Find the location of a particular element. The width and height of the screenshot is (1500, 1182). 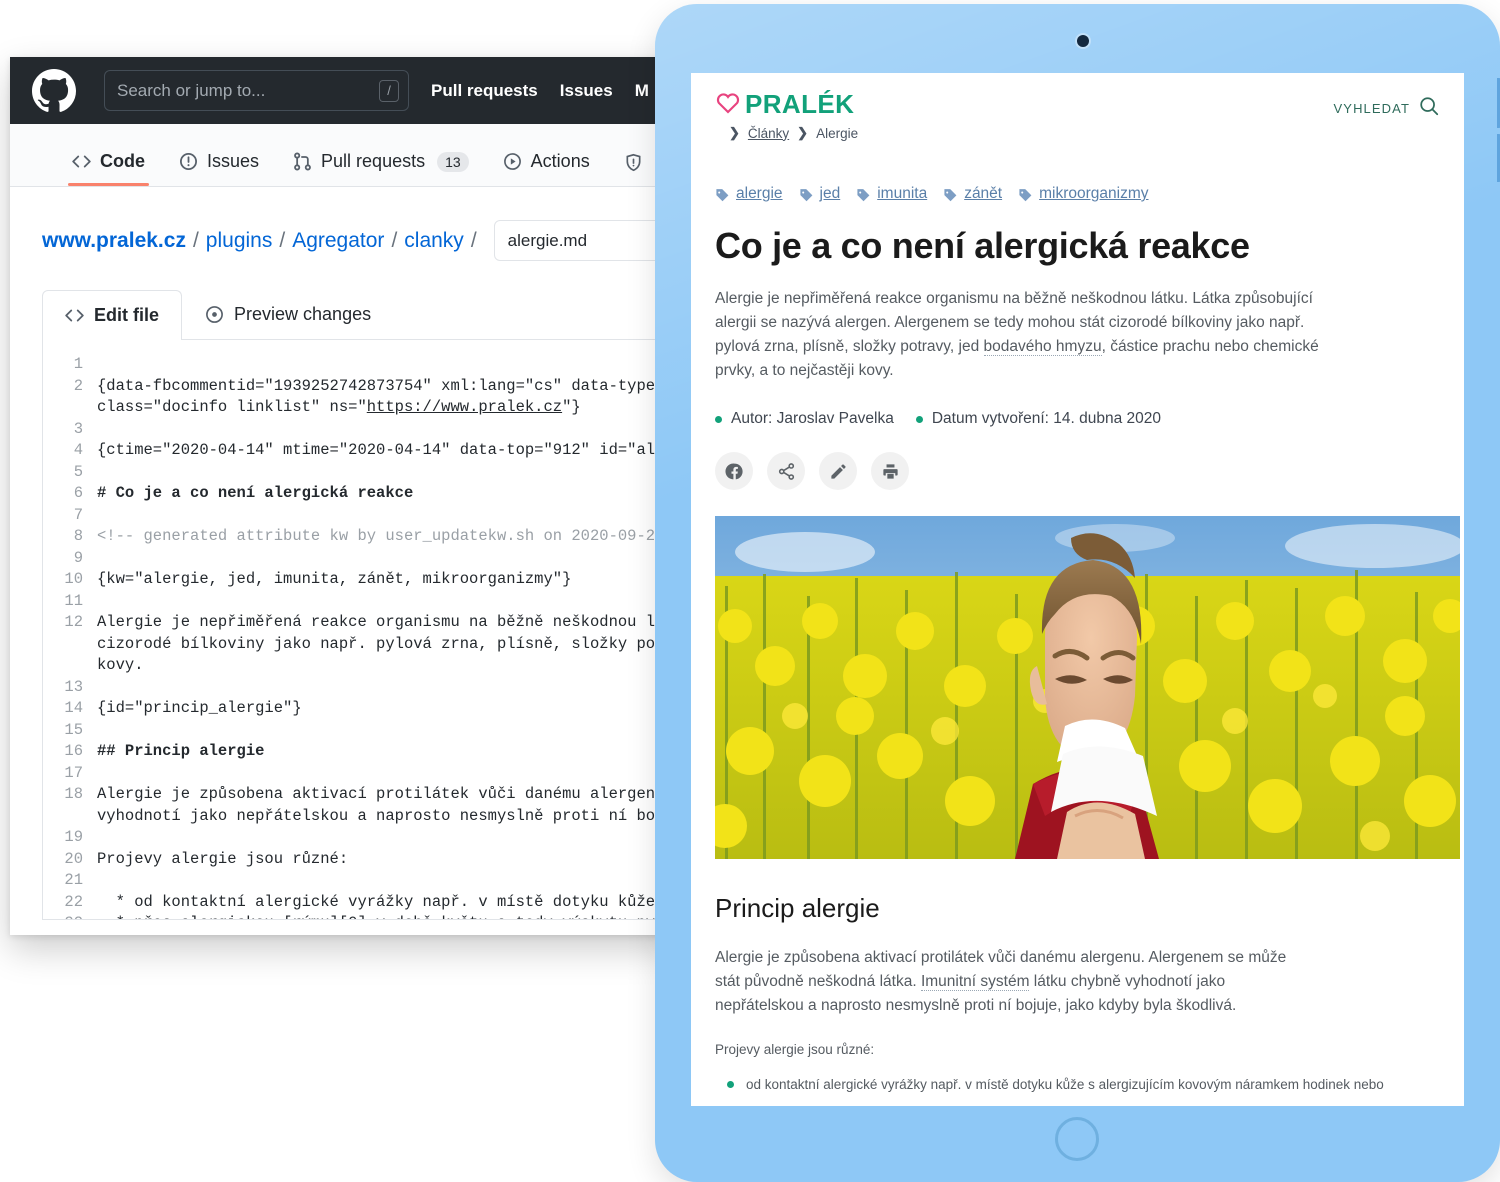

site-breadcrumb: ❯ Články ❯ Alergie is located at coordinates (793, 133).